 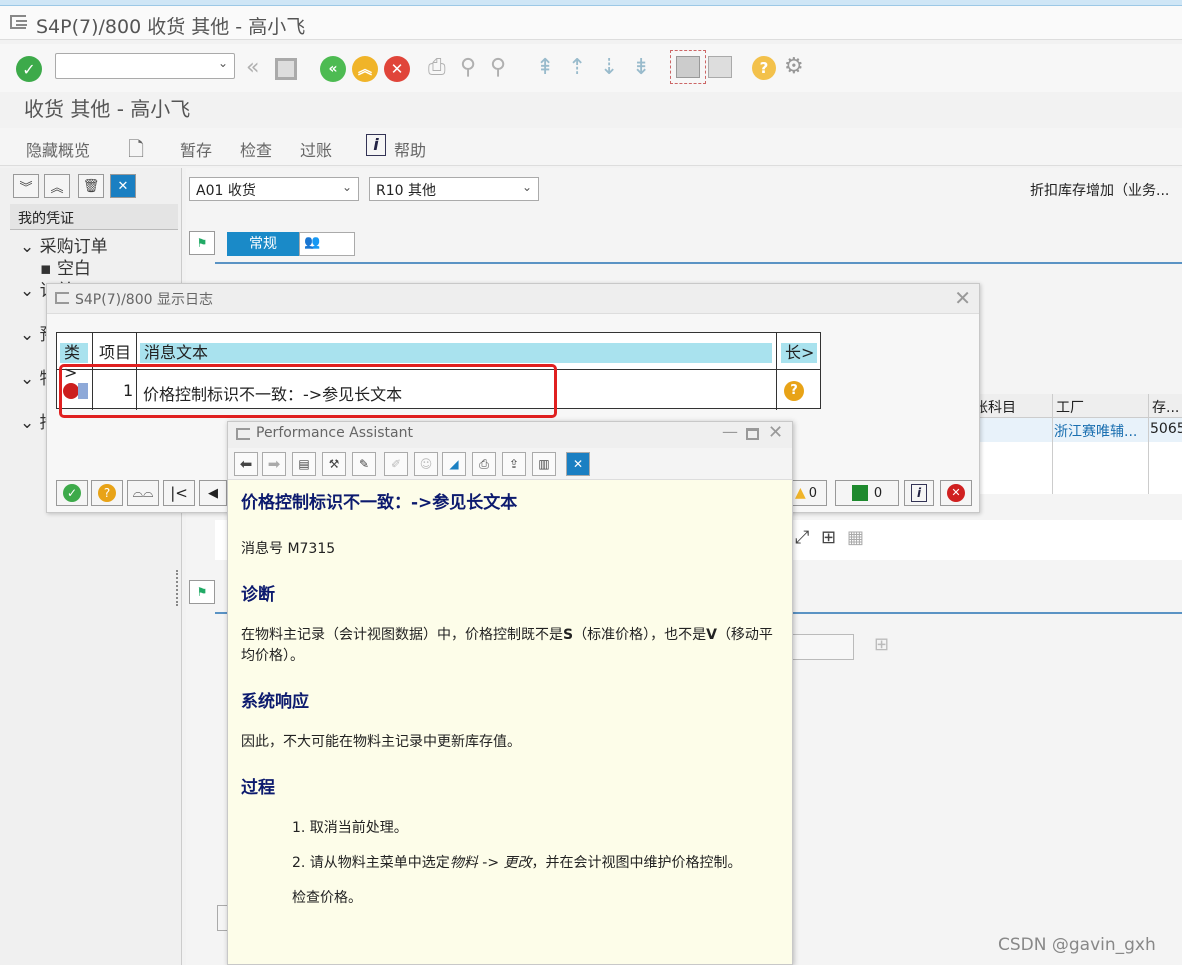 What do you see at coordinates (591, 23) in the screenshot?
I see `window-title-bar: S4P(7)/800 收货 其他 - 高小飞` at bounding box center [591, 23].